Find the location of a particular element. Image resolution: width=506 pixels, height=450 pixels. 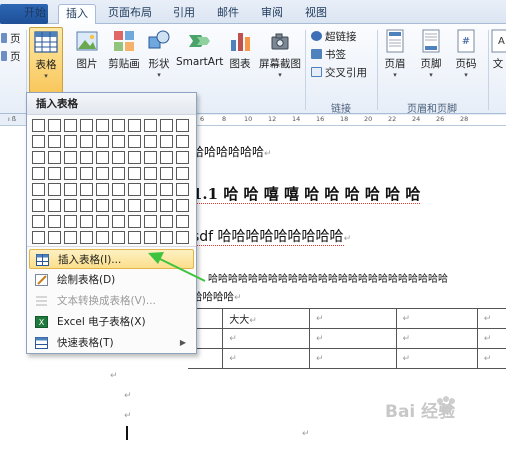

page-number-button: # 页码 ▾ is located at coordinates (466, 60).